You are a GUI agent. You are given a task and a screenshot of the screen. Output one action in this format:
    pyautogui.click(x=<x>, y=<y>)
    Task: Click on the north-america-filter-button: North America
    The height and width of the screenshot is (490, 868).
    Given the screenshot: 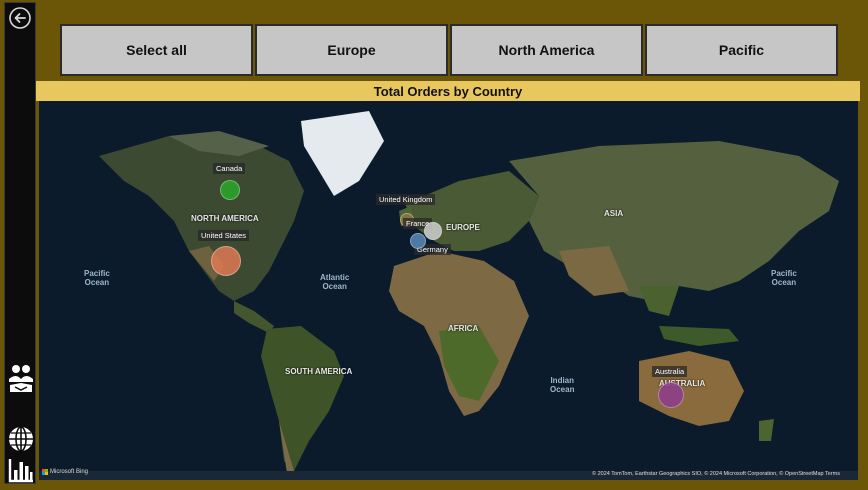 What is the action you would take?
    pyautogui.click(x=546, y=50)
    